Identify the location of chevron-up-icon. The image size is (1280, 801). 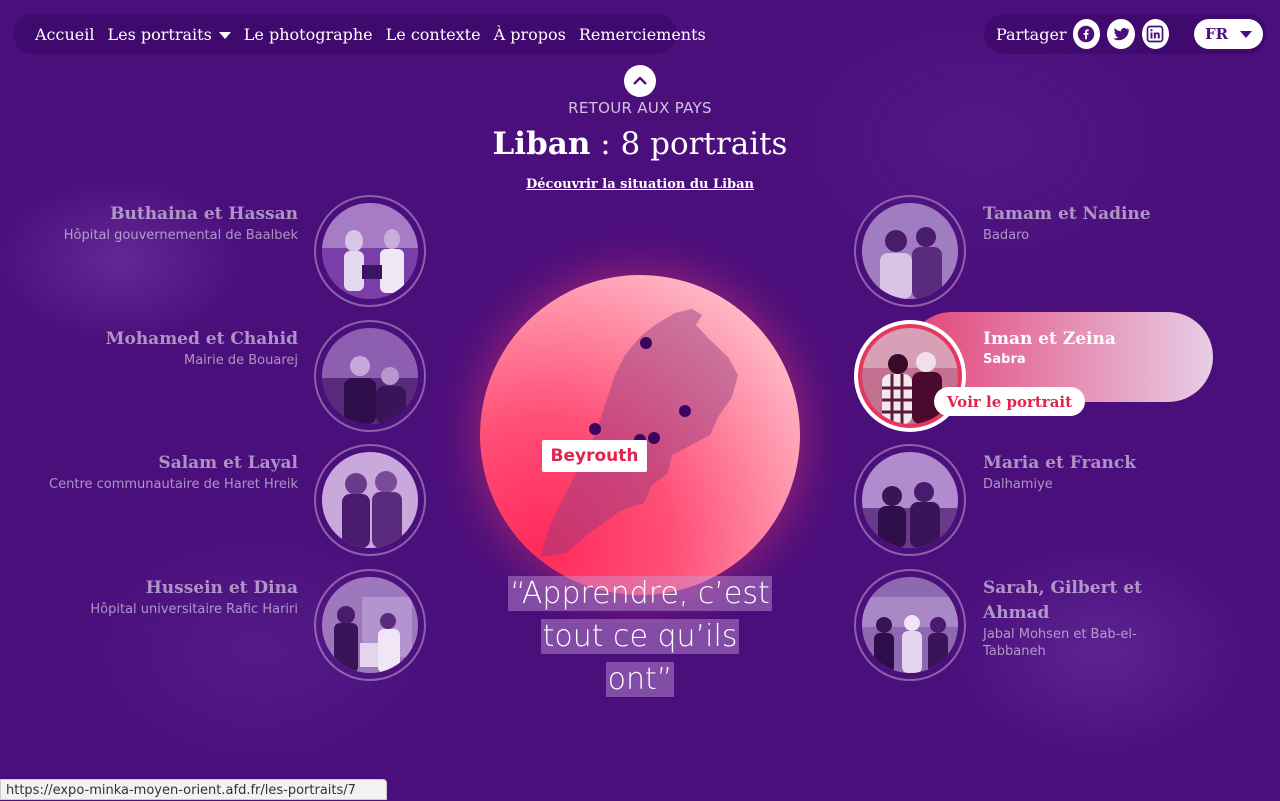
(640, 80).